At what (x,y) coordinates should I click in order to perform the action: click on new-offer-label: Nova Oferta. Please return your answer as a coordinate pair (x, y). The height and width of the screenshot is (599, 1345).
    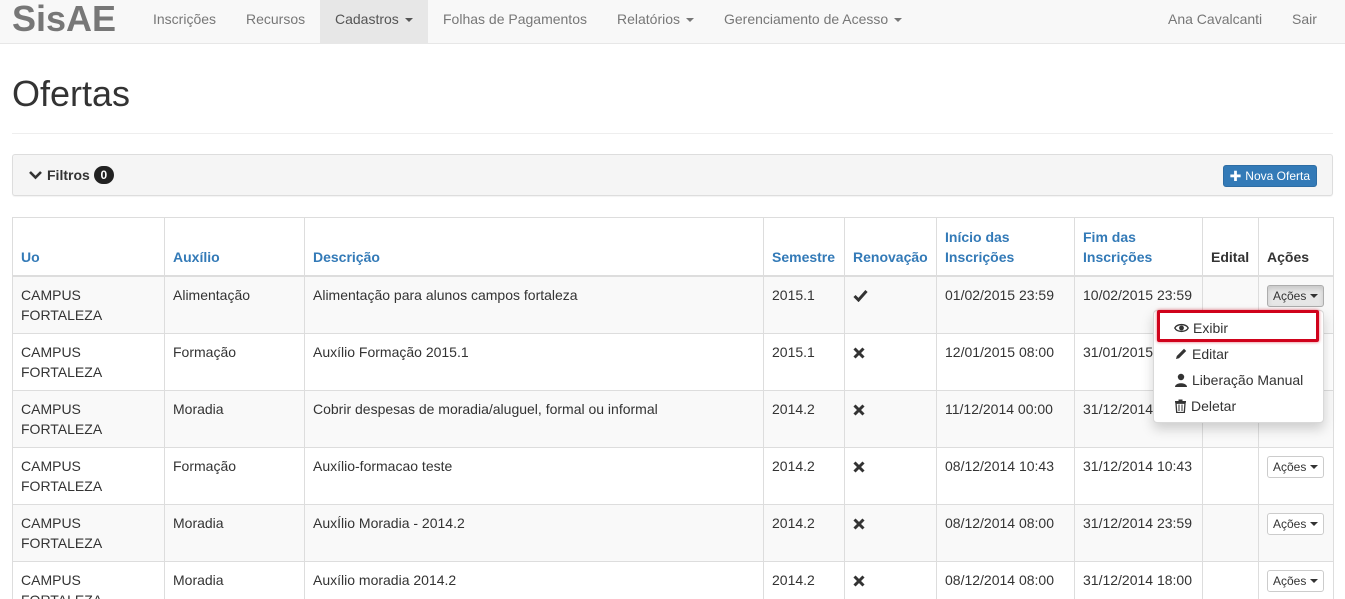
    Looking at the image, I should click on (1277, 176).